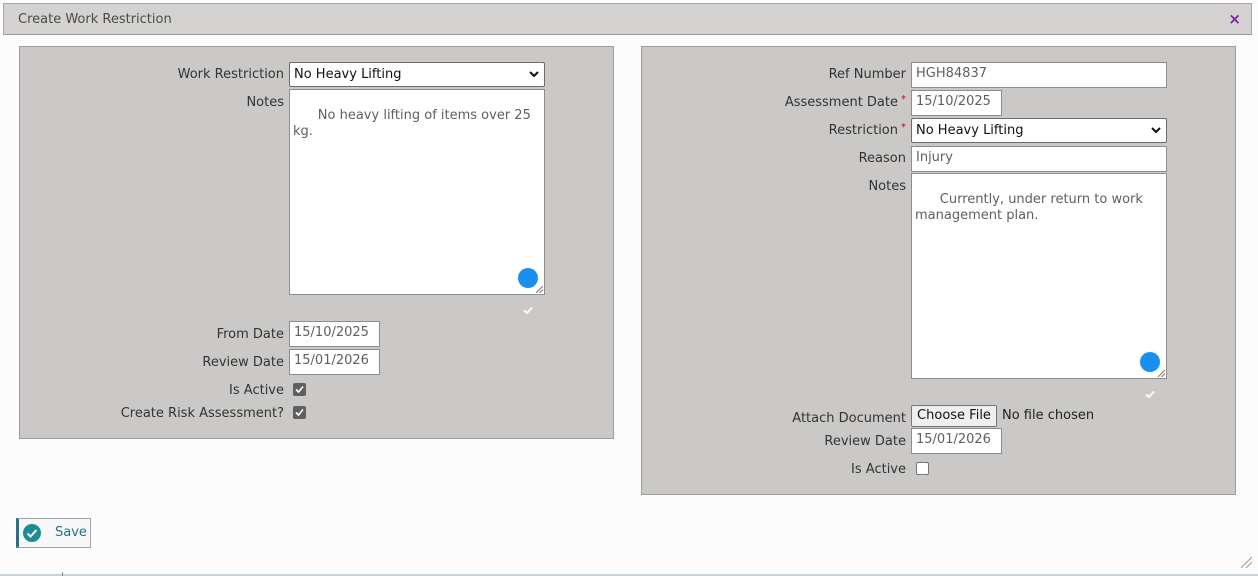  I want to click on ref-number-label: Ref Number, so click(867, 74).